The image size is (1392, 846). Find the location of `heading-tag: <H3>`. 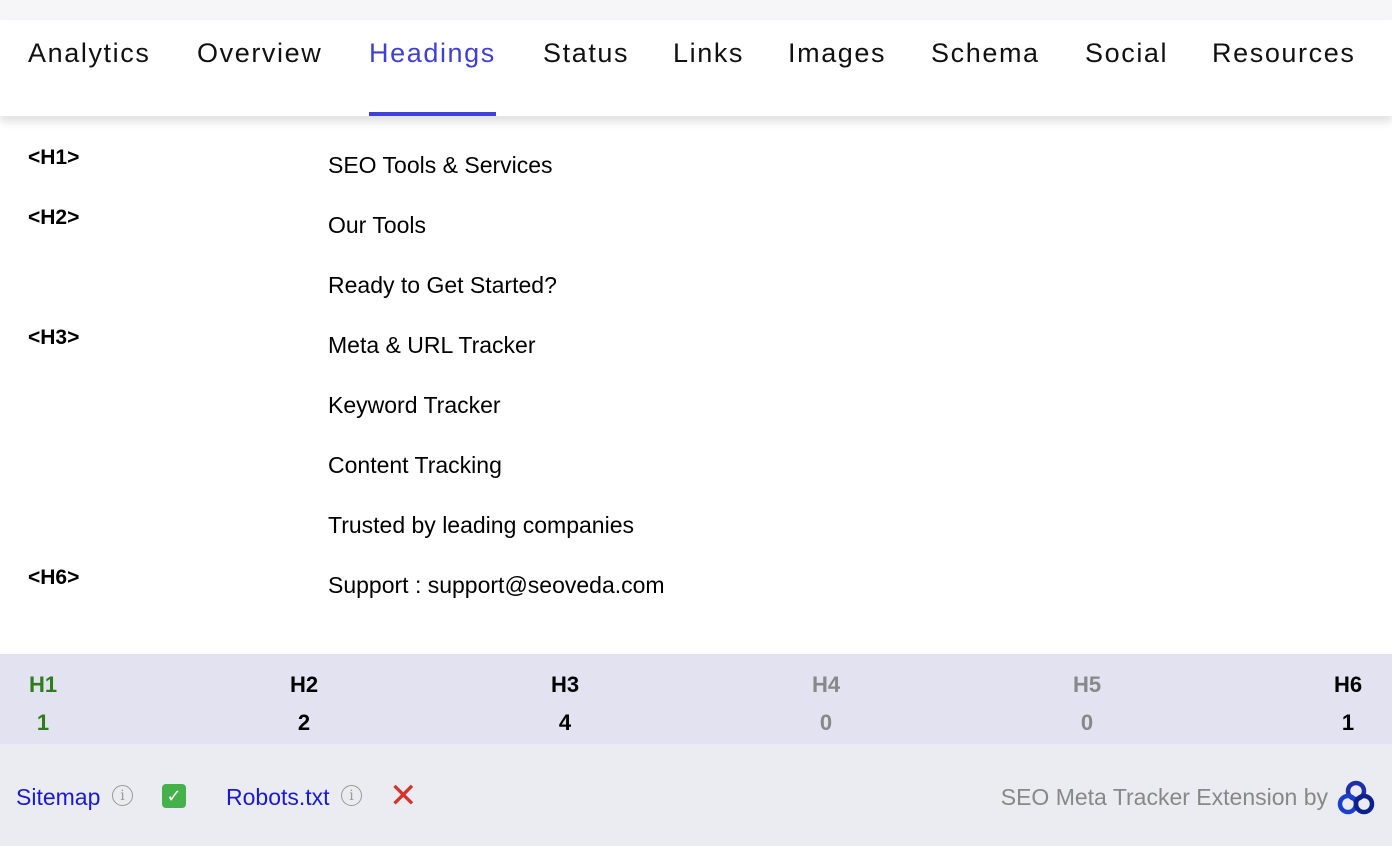

heading-tag: <H3> is located at coordinates (54, 337).